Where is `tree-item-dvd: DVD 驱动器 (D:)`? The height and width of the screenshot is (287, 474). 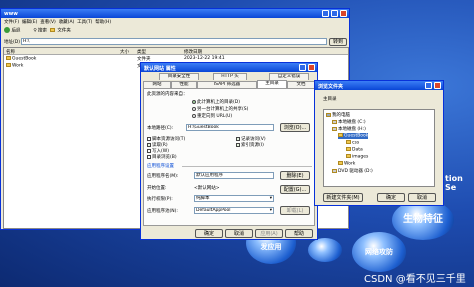
tree-item-dvd: DVD 驱动器 (D:) is located at coordinates (352, 171).